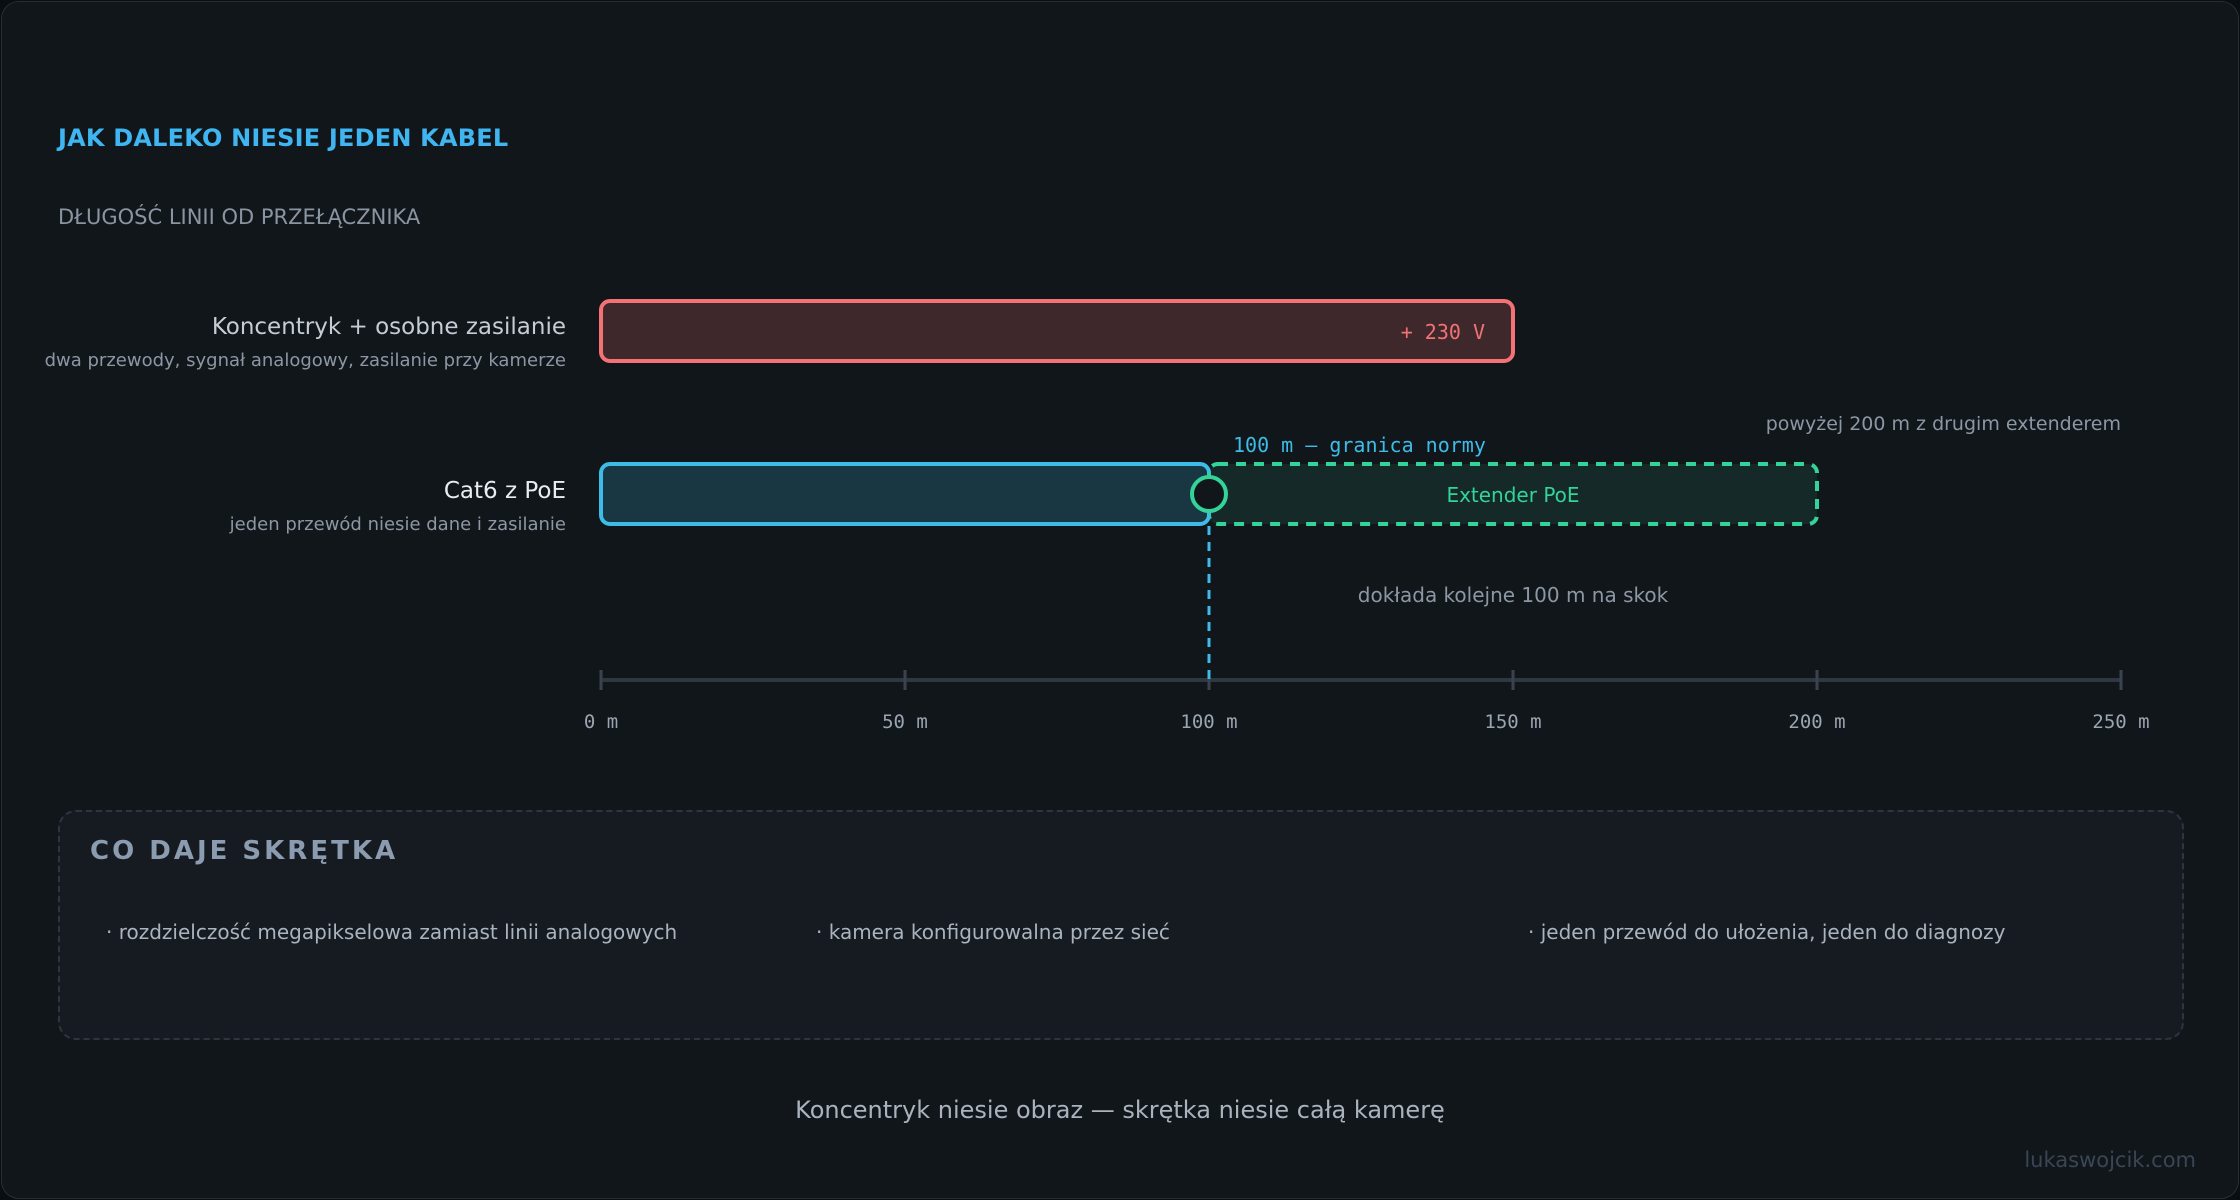  I want to click on bar-label: Extender PoE, so click(1512, 495).